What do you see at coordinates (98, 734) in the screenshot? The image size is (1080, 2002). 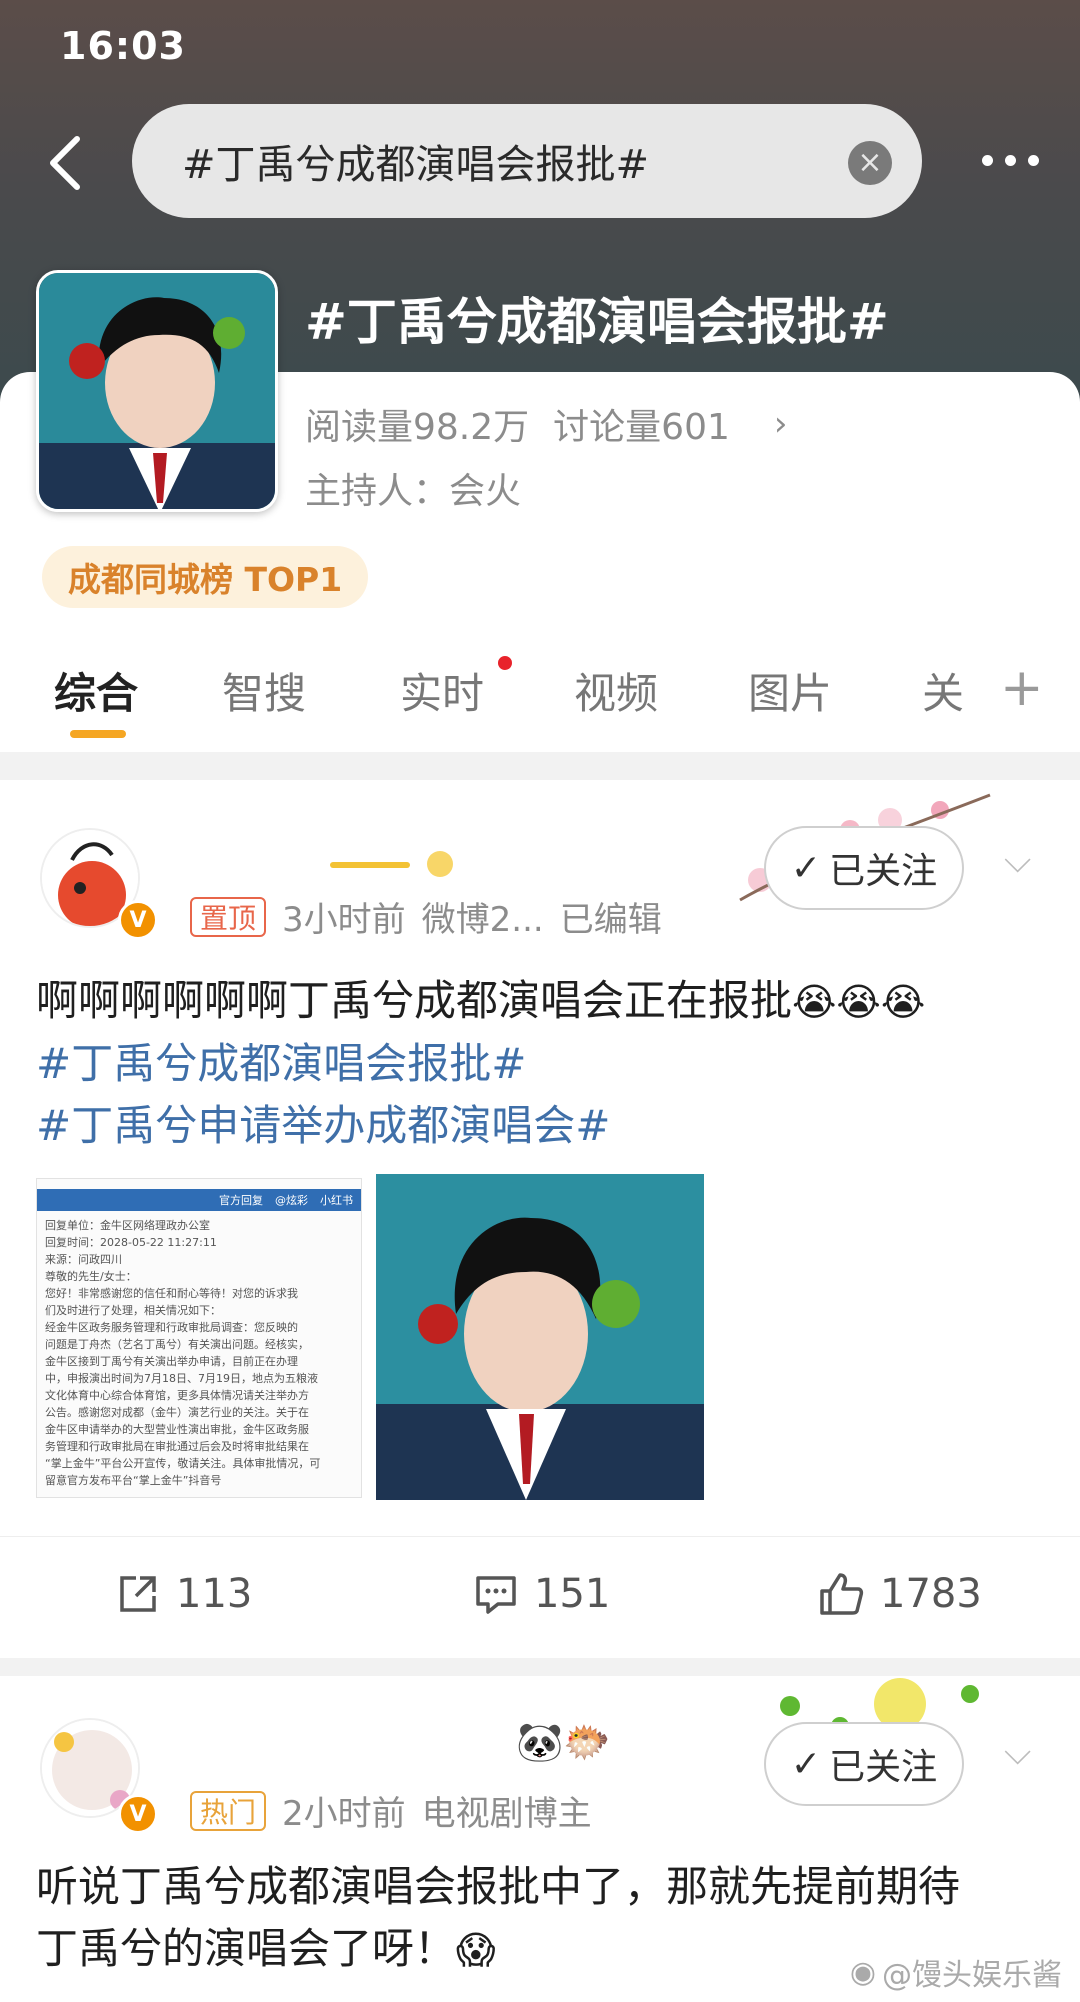 I see `active-tab-indicator` at bounding box center [98, 734].